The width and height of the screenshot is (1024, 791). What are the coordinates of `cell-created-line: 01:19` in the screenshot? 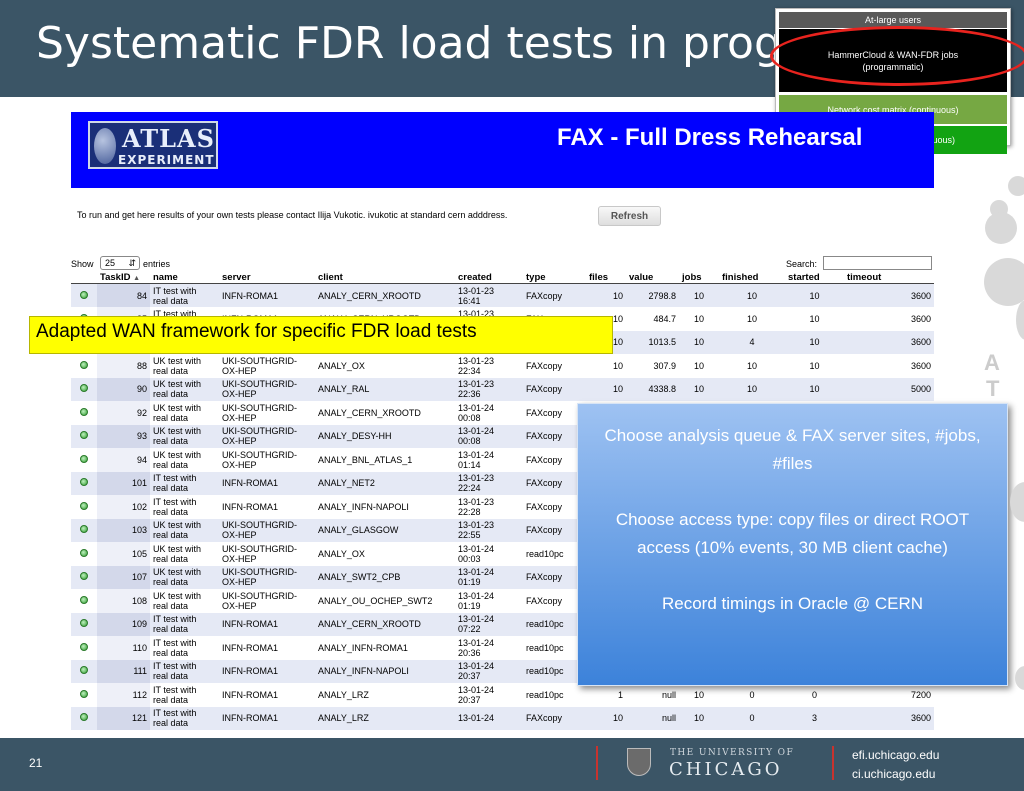 It's located at (469, 605).